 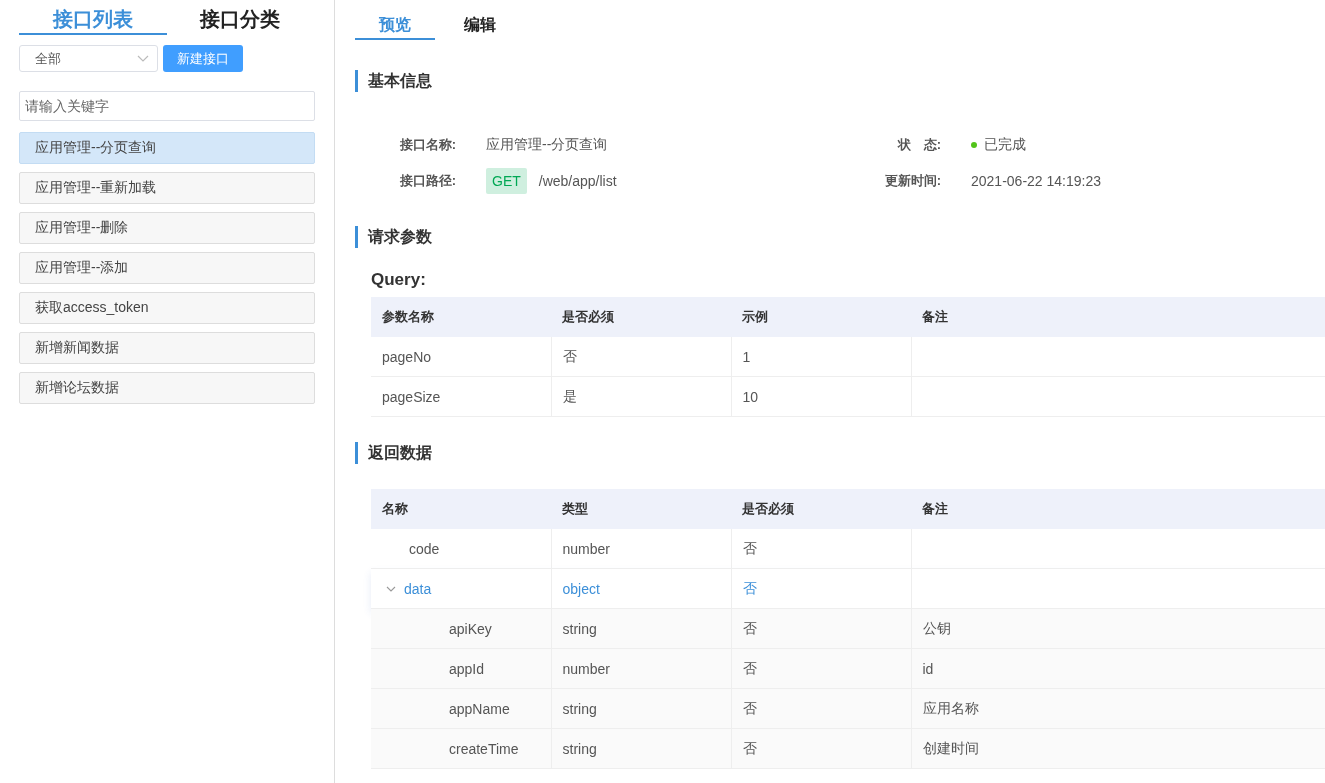 What do you see at coordinates (1118, 628) in the screenshot?
I see `table-cell: 公钥` at bounding box center [1118, 628].